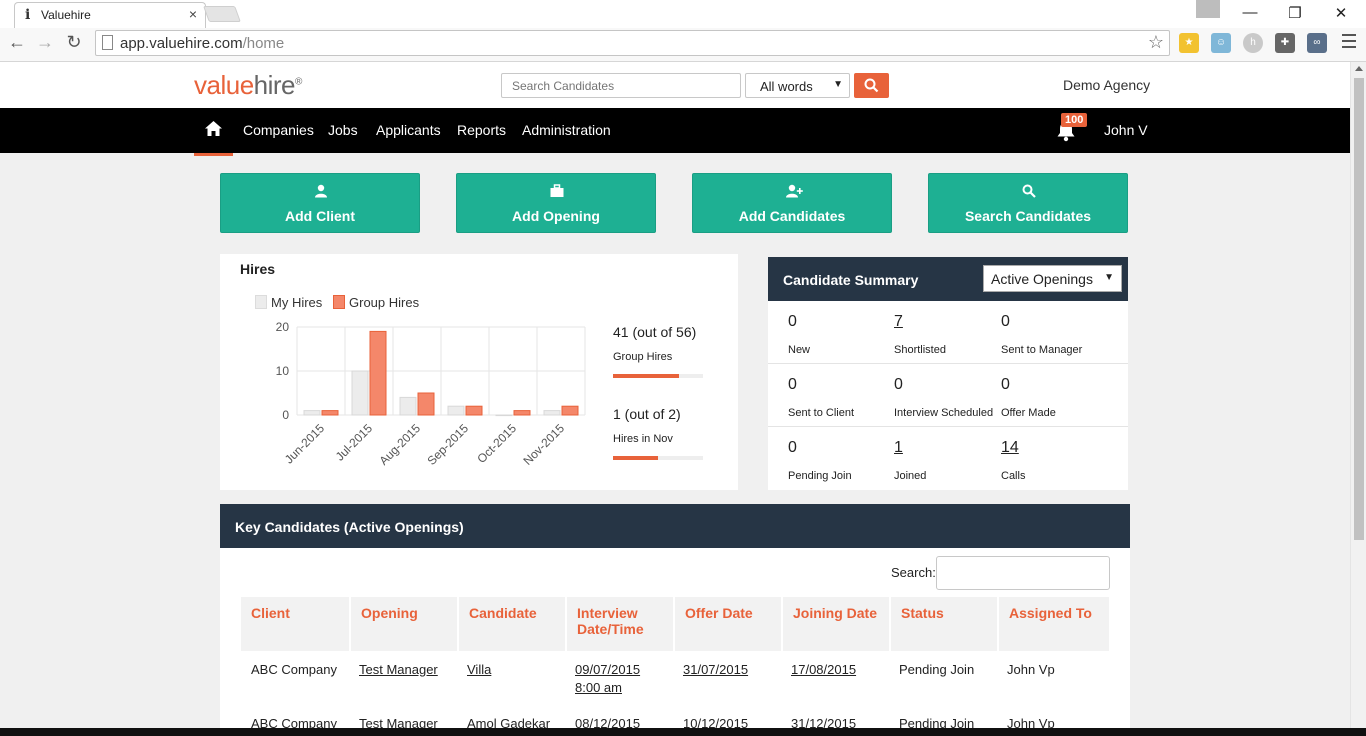 This screenshot has width=1366, height=736. I want to click on nav-applicants: Applicants, so click(408, 130).